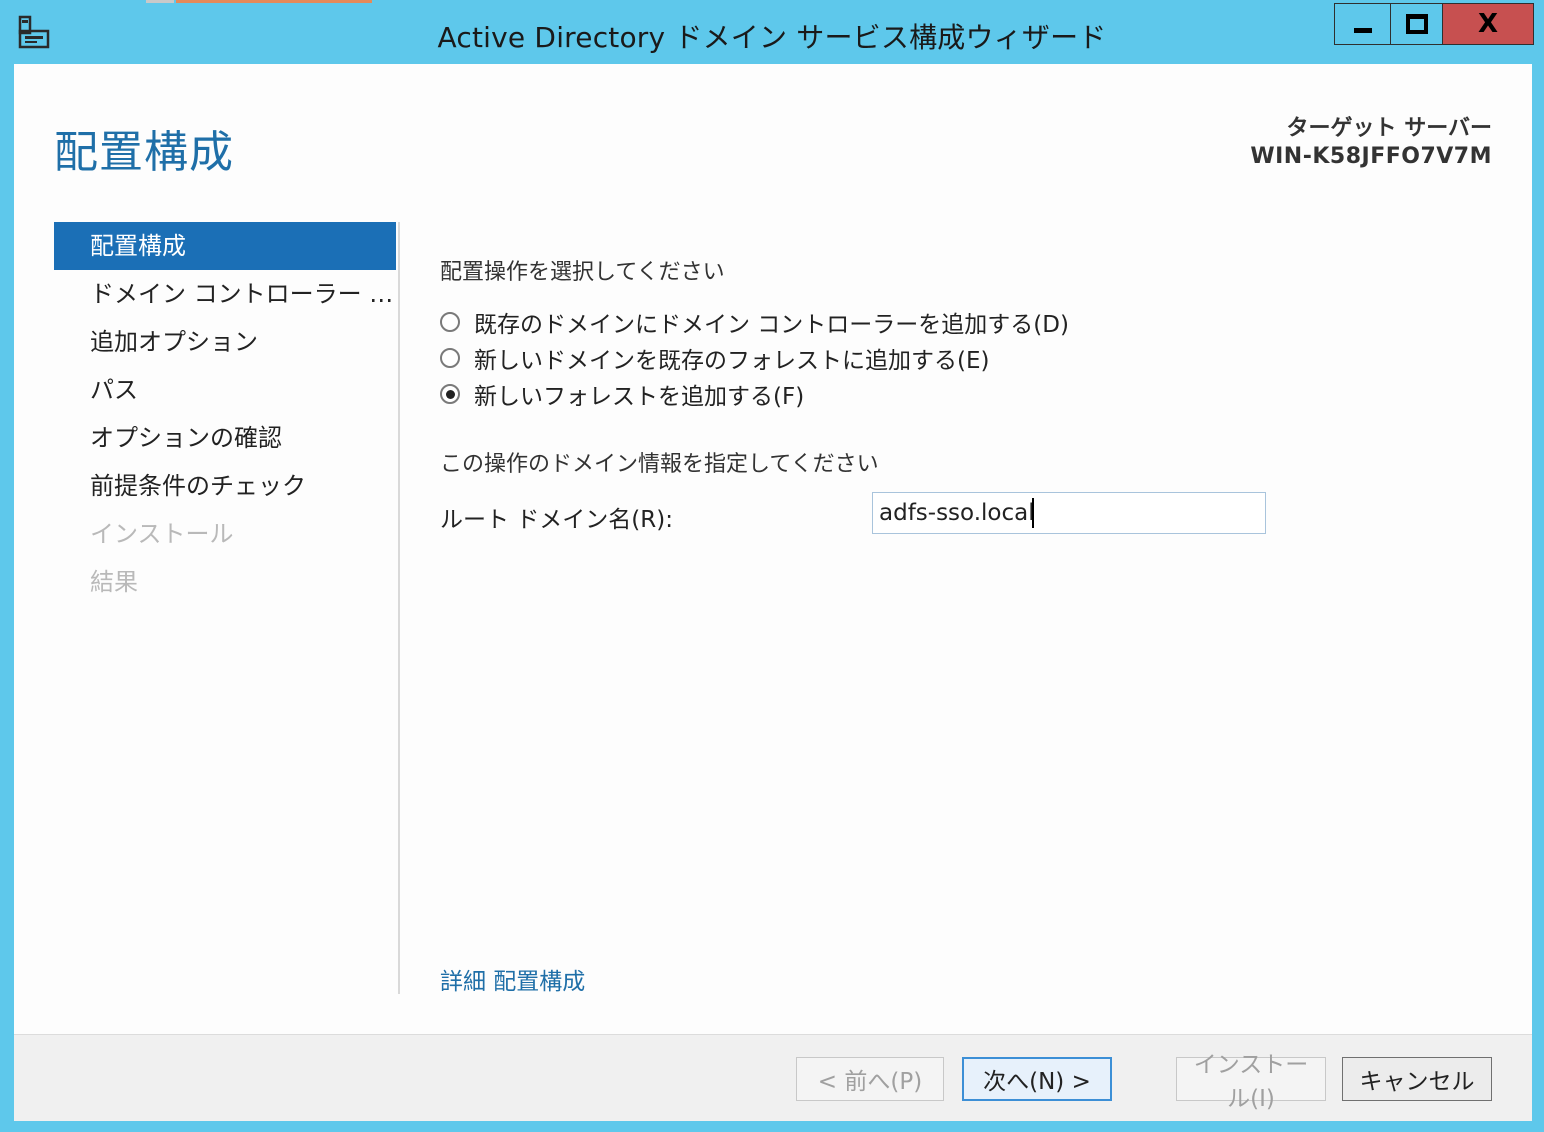 The image size is (1544, 1132). Describe the element at coordinates (225, 486) in the screenshot. I see `nav-item-prerequisites-check: 前提条件のチェック` at that location.